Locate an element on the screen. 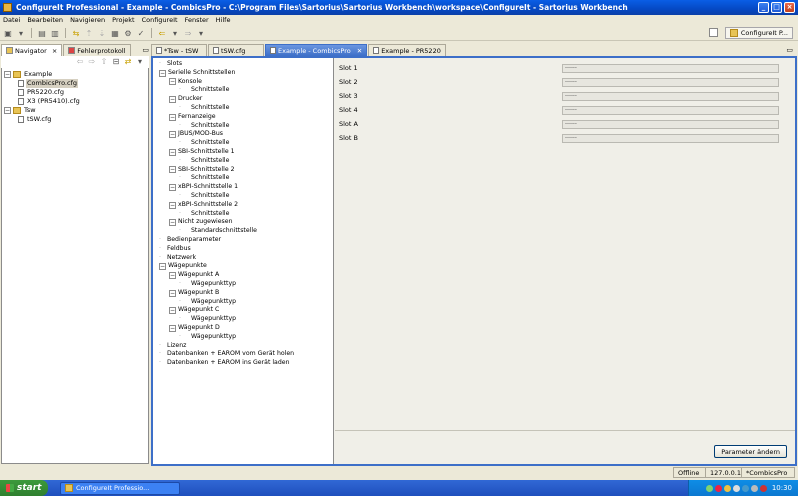  editor-tab: Example - PR5220 is located at coordinates (407, 50).